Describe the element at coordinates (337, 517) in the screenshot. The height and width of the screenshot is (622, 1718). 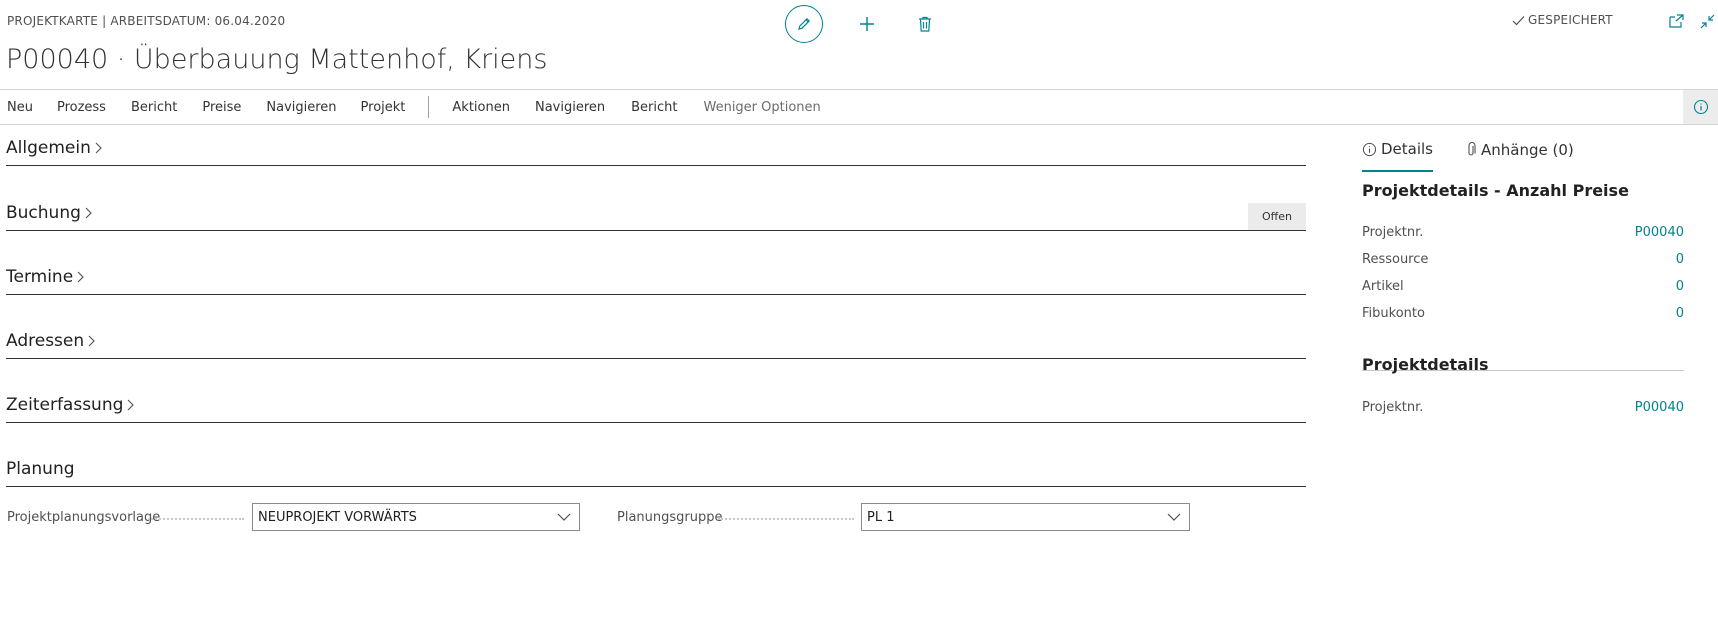
I see `template-select-value: NEUPROJEKT VORWÄRTS` at that location.